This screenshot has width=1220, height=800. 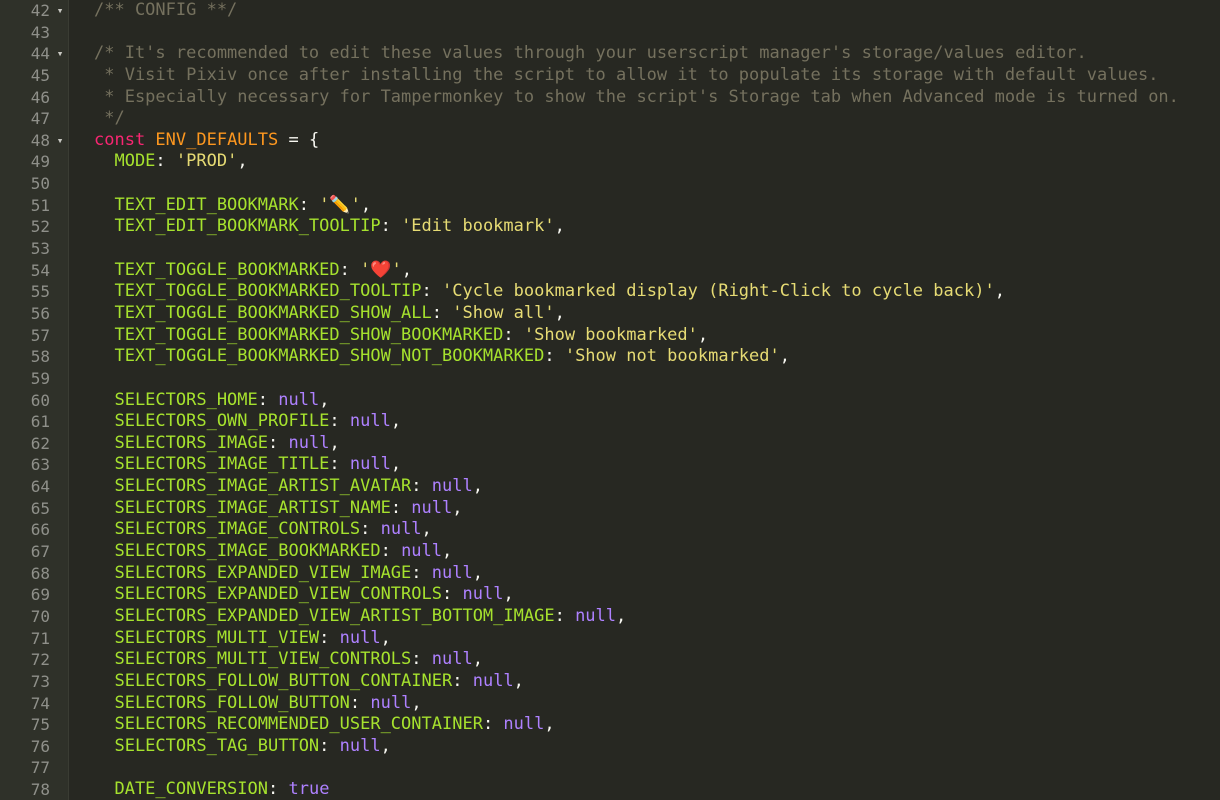 What do you see at coordinates (40, 313) in the screenshot?
I see `line-number: 56` at bounding box center [40, 313].